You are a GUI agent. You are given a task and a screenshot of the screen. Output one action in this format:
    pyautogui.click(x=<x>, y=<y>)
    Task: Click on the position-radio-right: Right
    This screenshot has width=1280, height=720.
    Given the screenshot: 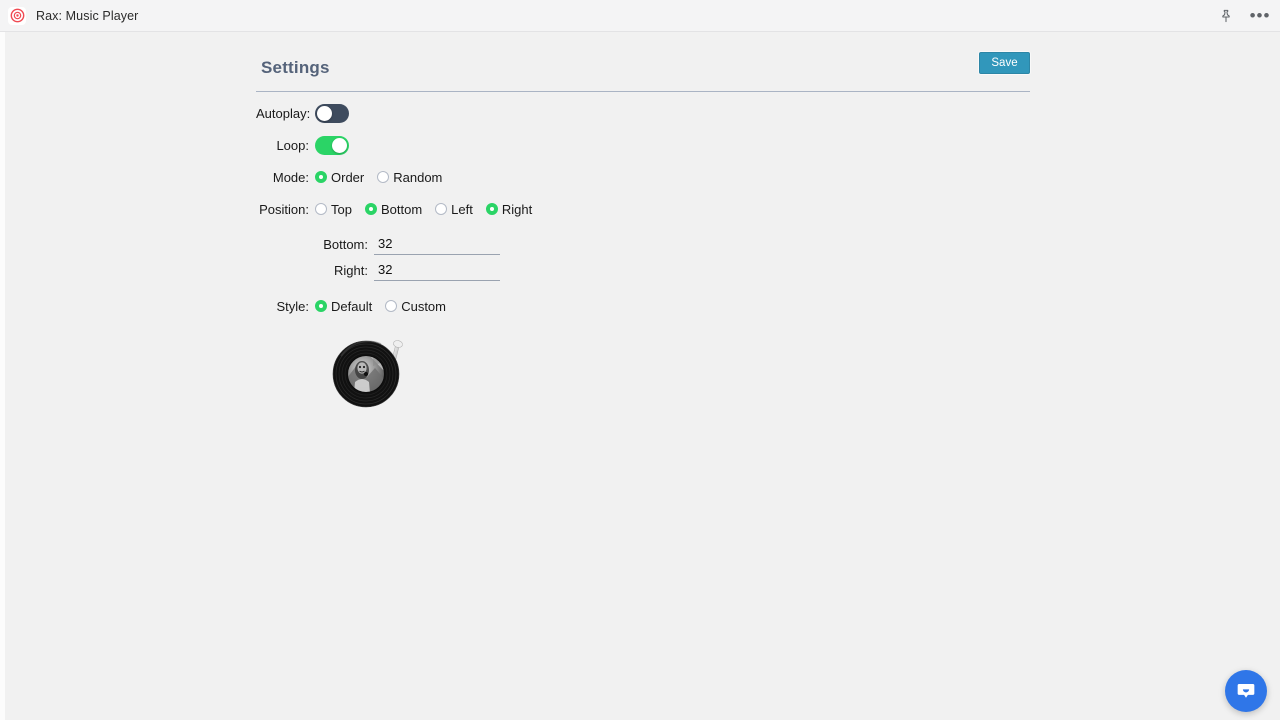 What is the action you would take?
    pyautogui.click(x=509, y=209)
    